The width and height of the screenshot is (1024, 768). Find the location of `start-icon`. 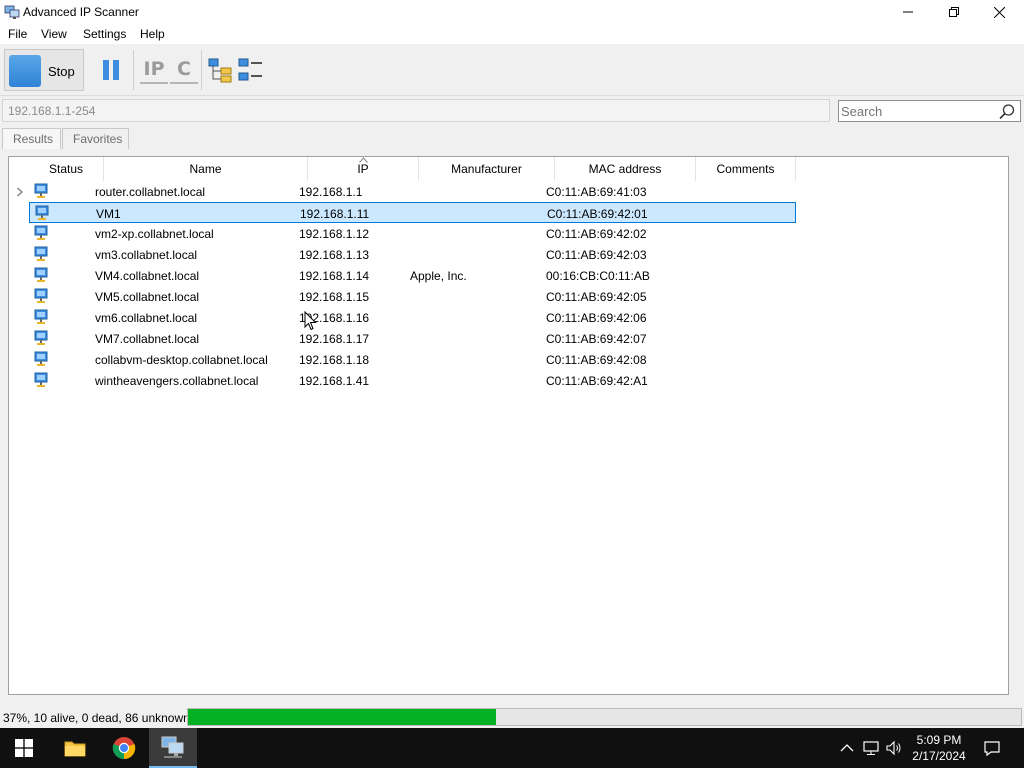

start-icon is located at coordinates (24, 748).